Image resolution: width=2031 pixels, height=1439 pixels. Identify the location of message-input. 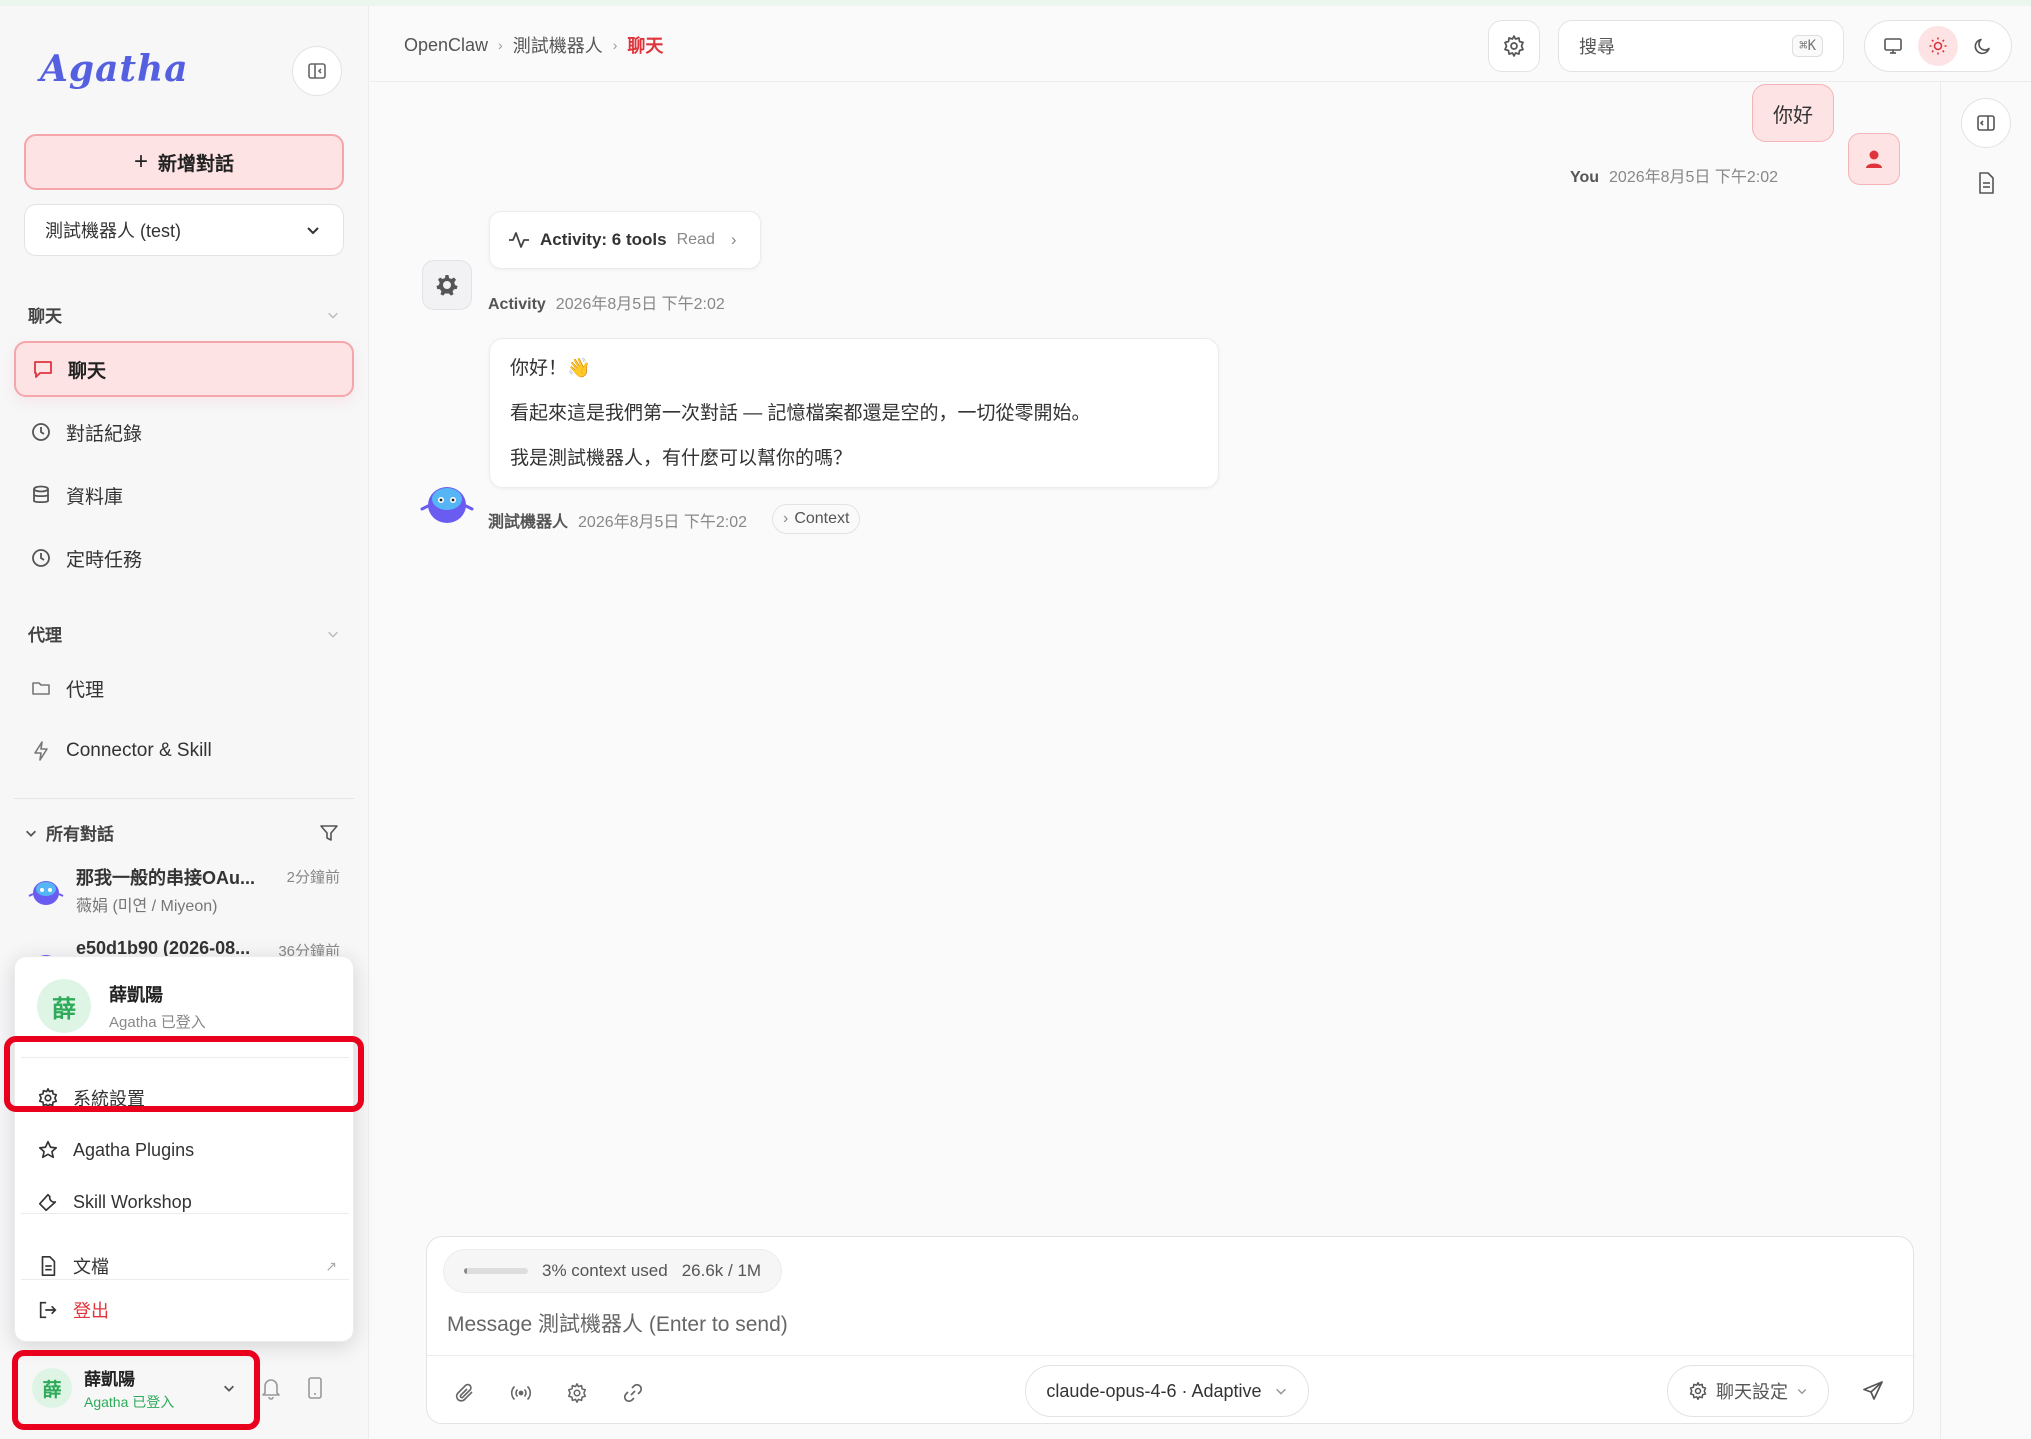
(1167, 1325).